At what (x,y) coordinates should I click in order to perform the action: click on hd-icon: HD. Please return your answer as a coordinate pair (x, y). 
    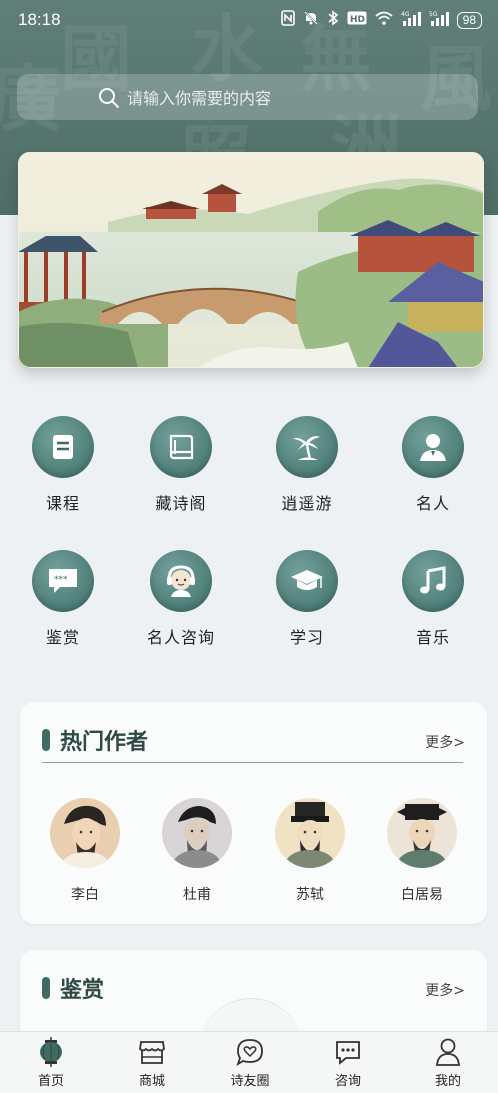
    Looking at the image, I should click on (357, 20).